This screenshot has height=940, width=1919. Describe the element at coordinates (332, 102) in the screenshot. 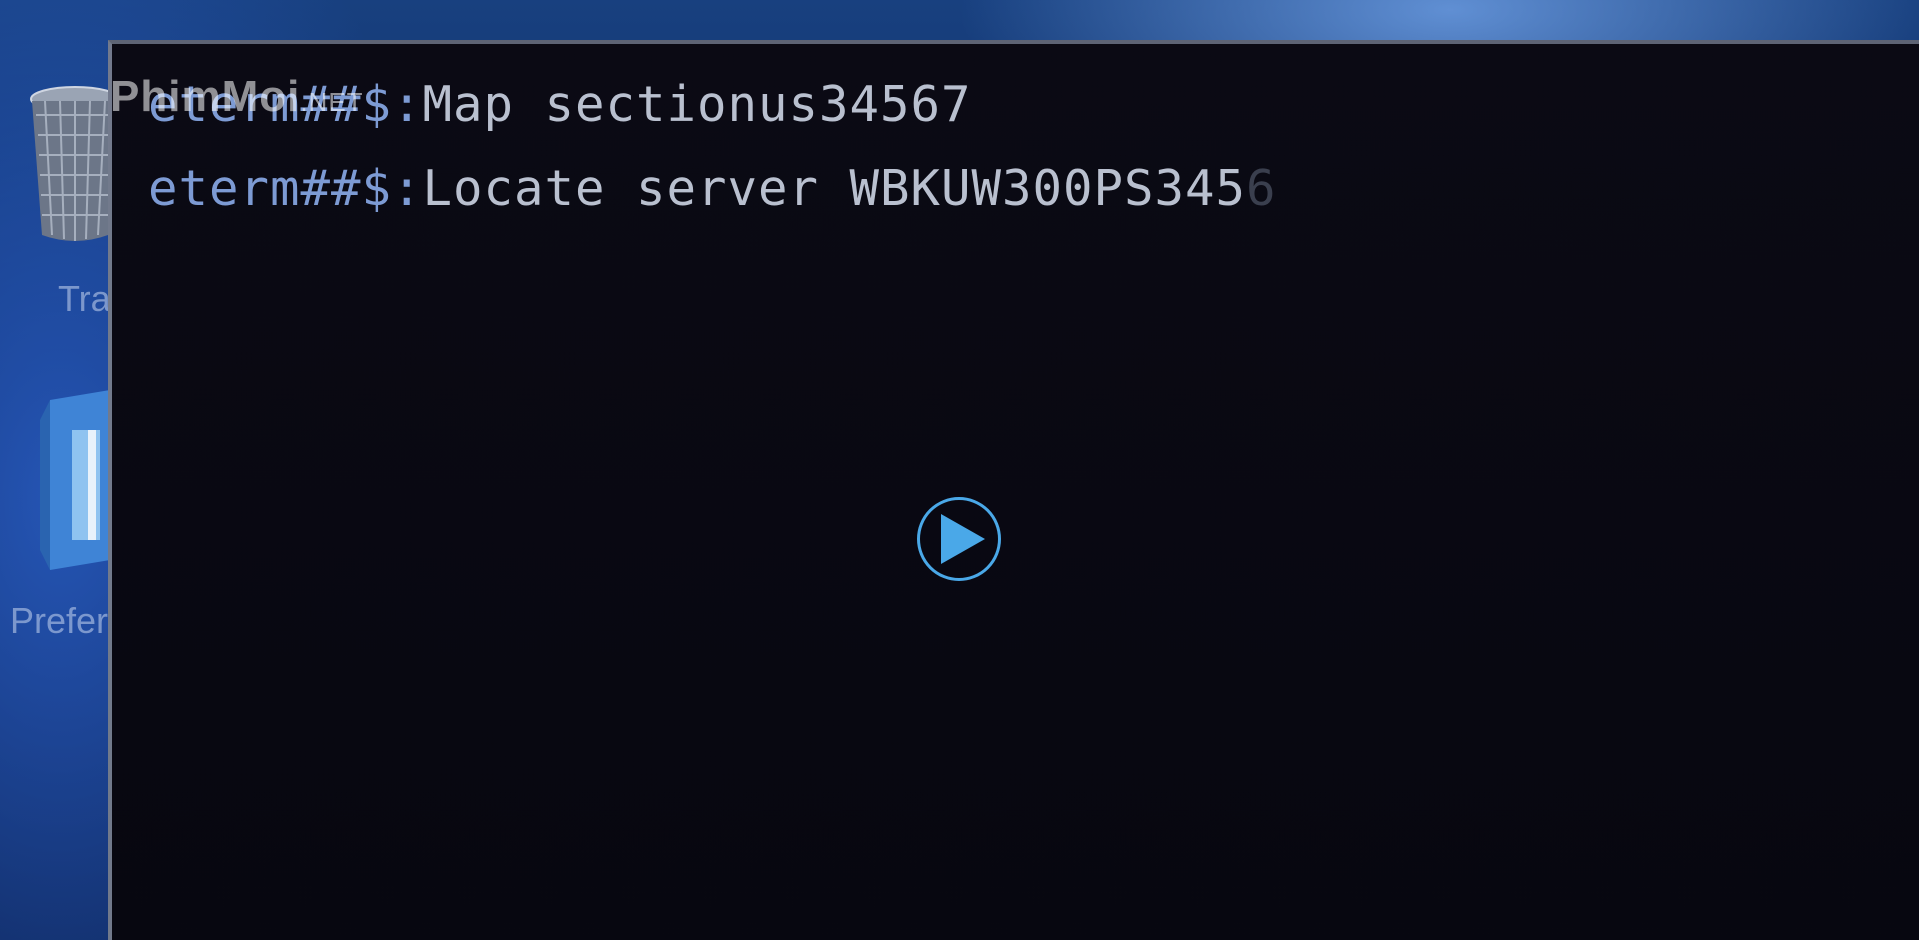

I see `watermark-sub: .NET` at that location.